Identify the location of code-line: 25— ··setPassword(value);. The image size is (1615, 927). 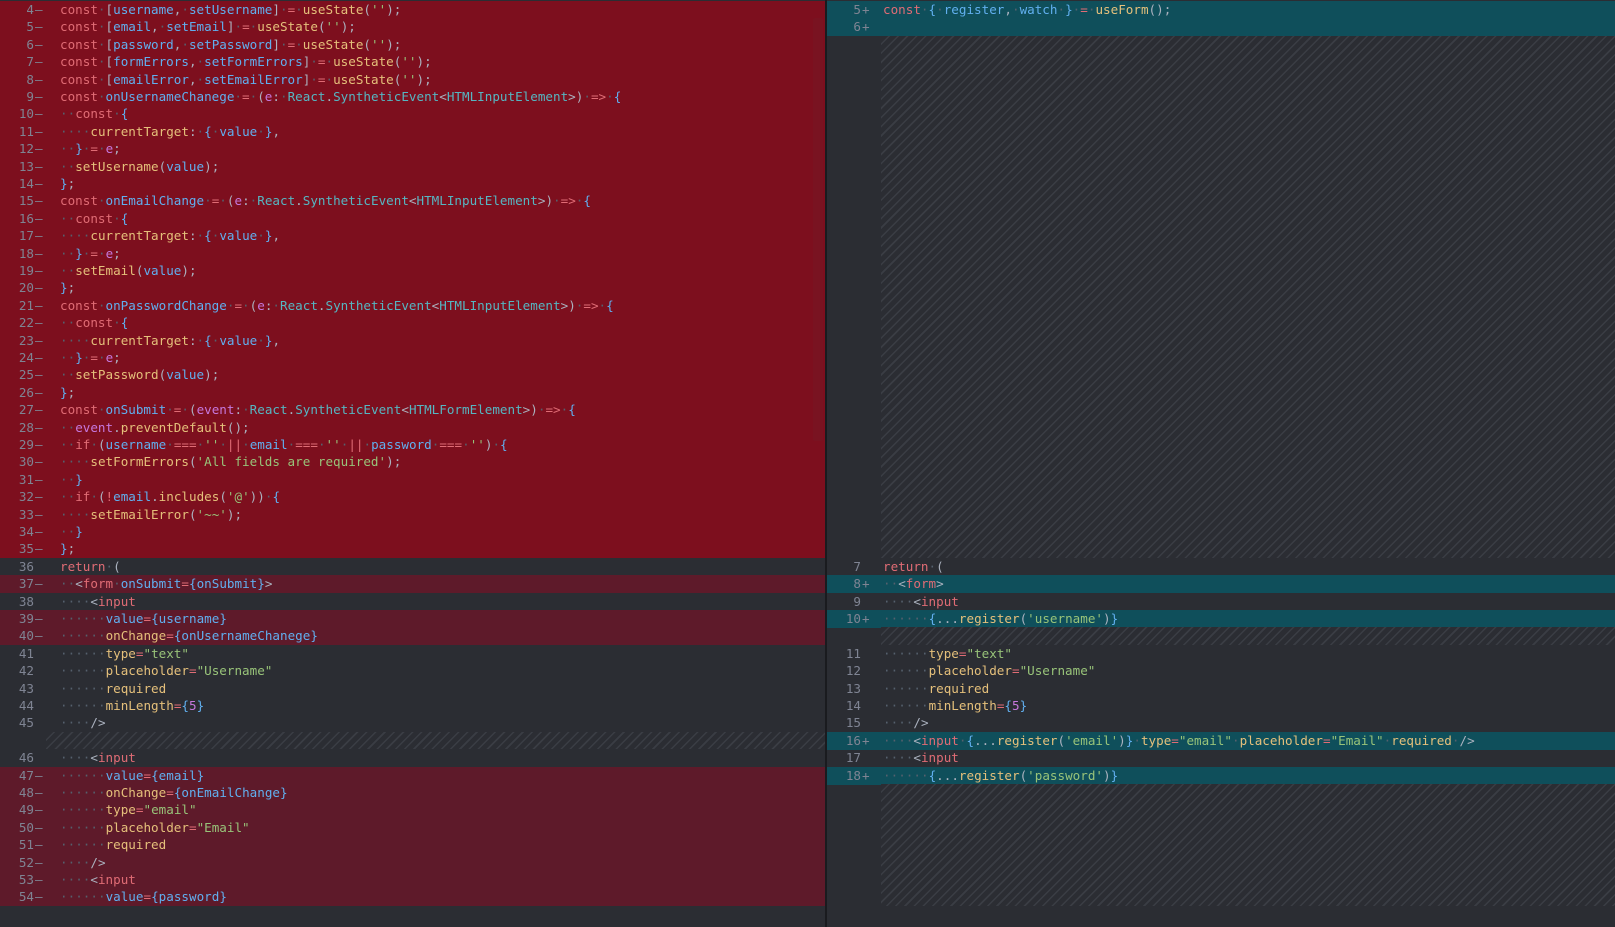
(412, 375).